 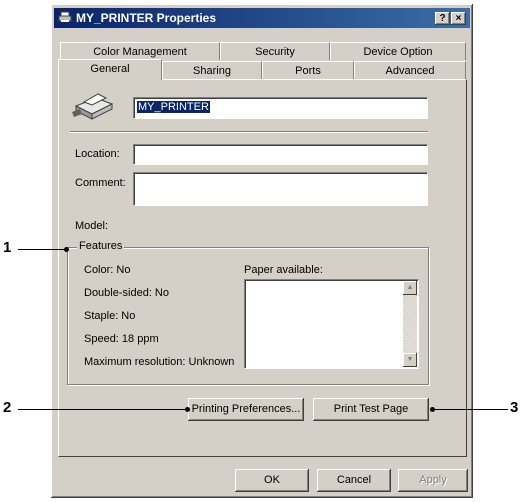 I want to click on tab-sharing: Sharing, so click(x=212, y=70).